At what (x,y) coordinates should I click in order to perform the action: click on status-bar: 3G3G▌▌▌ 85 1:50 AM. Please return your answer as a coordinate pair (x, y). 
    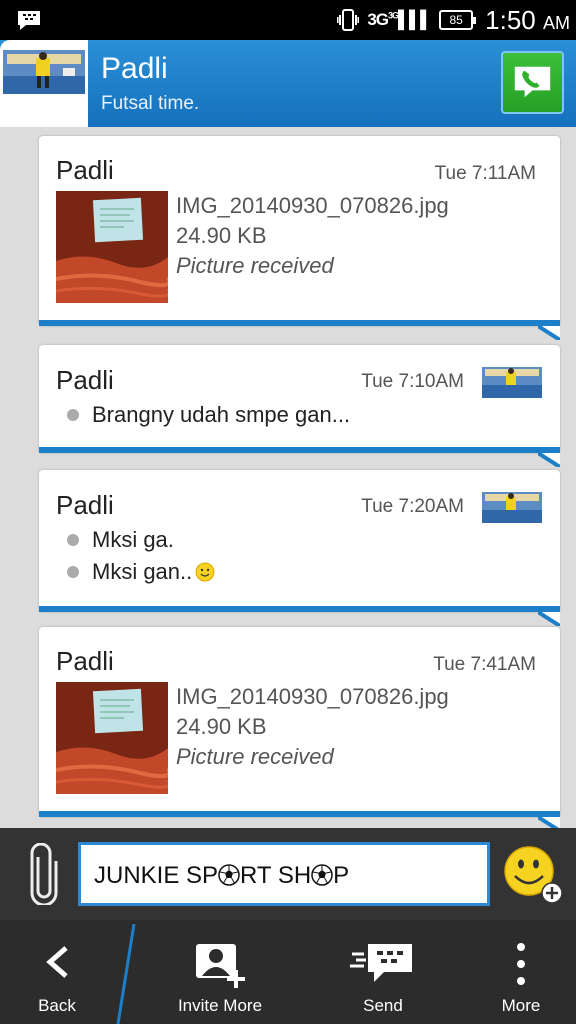
    Looking at the image, I should click on (288, 20).